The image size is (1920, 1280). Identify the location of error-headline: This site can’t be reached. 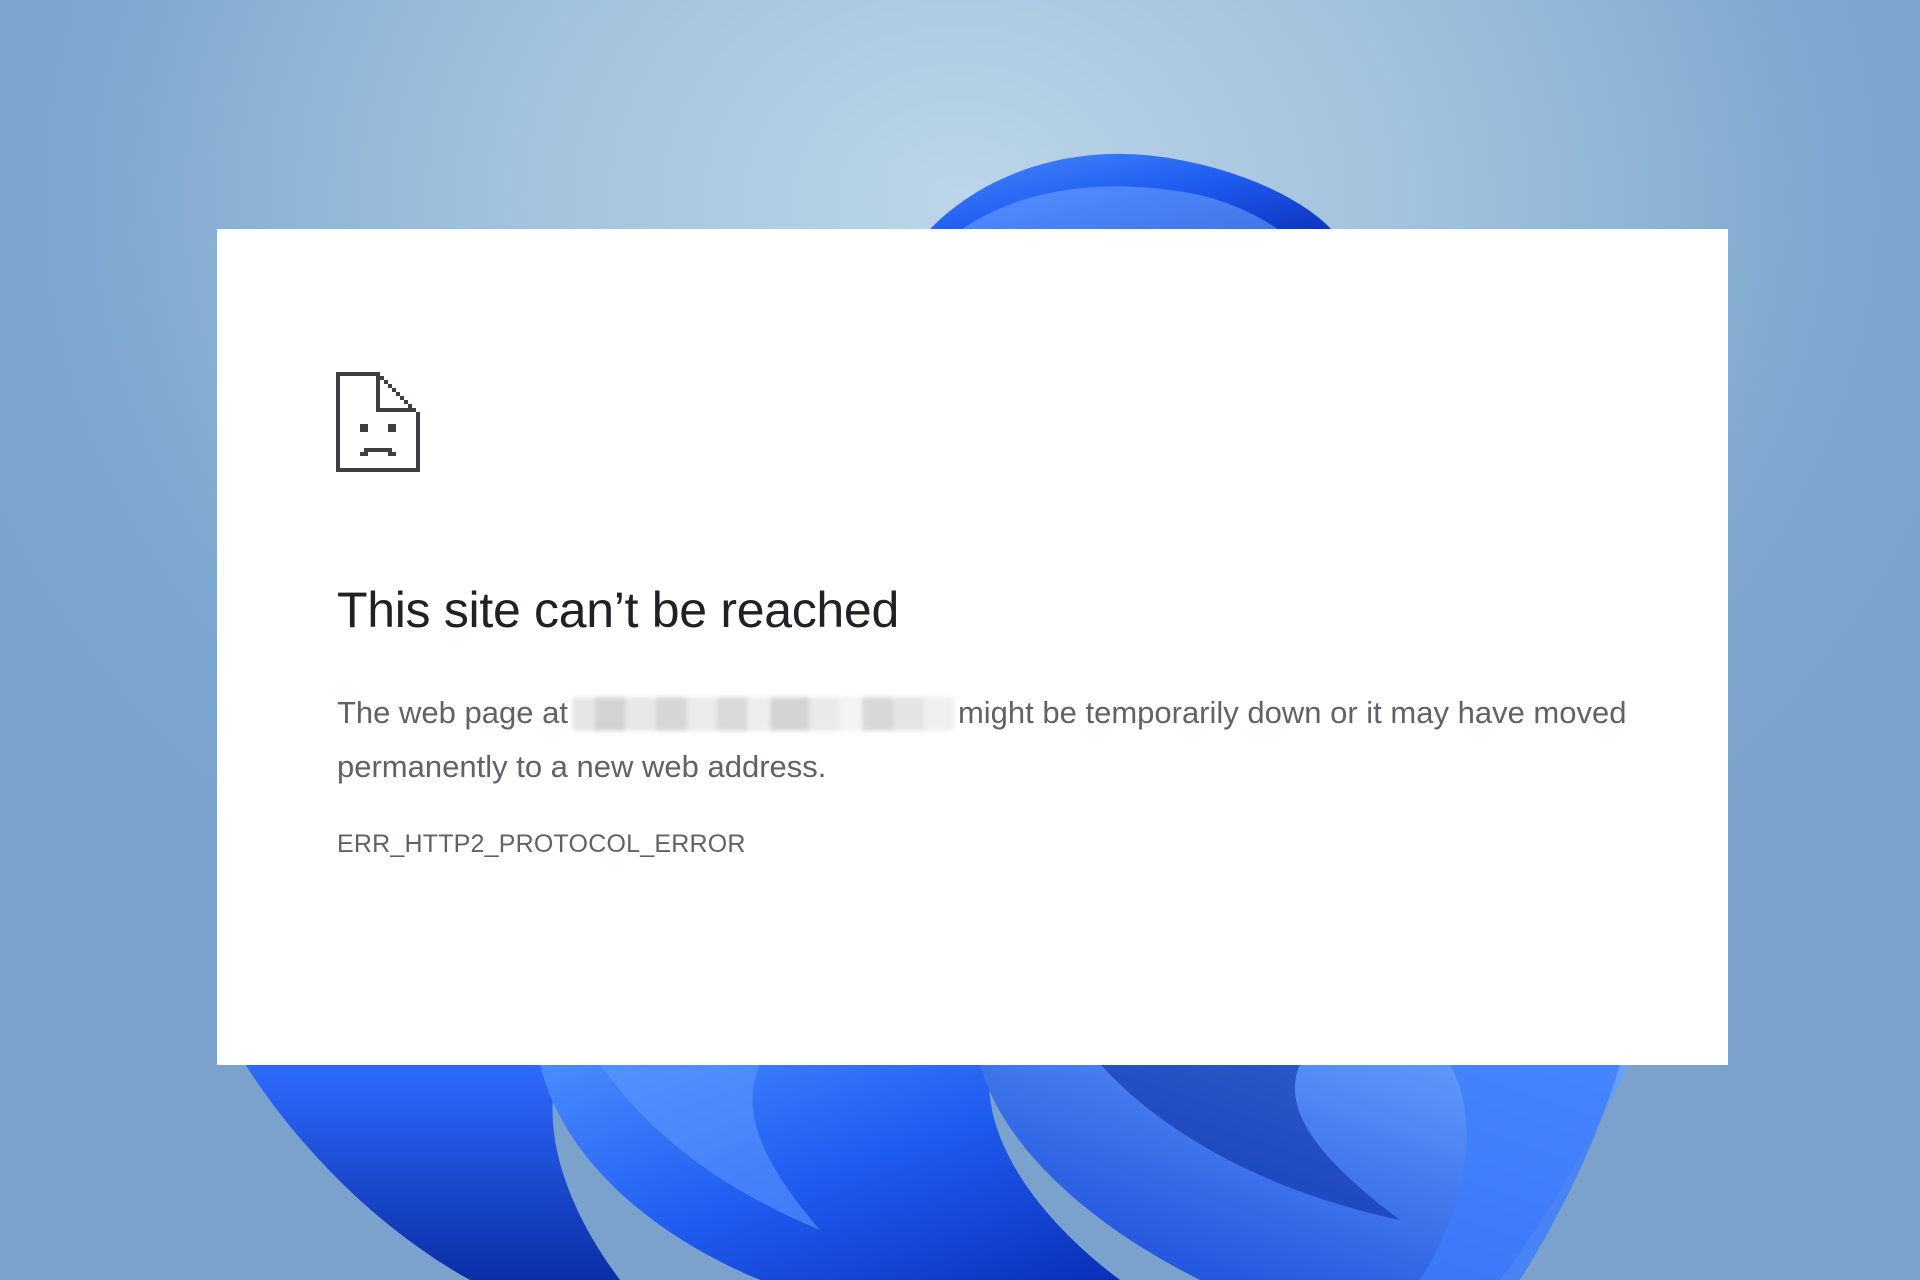
(618, 610).